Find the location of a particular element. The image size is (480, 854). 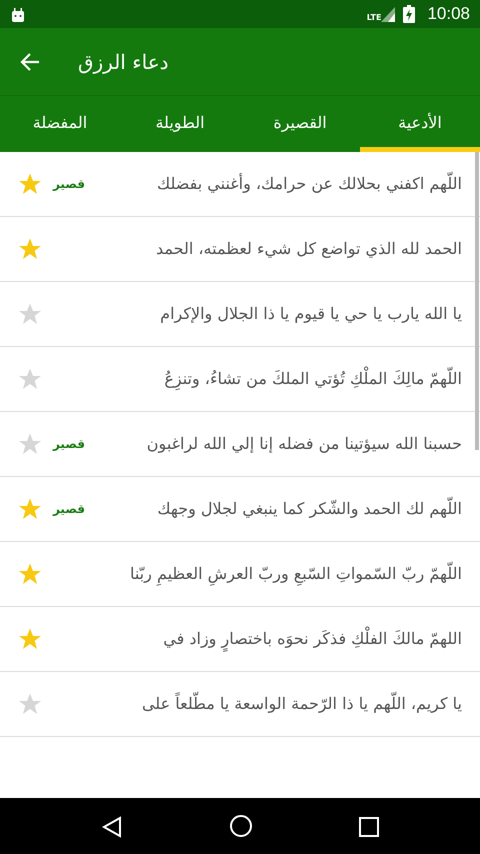

prayer-text: اللّهم لك الحمد والشّكر كما ينبغي لجلال وجهك is located at coordinates (279, 509).